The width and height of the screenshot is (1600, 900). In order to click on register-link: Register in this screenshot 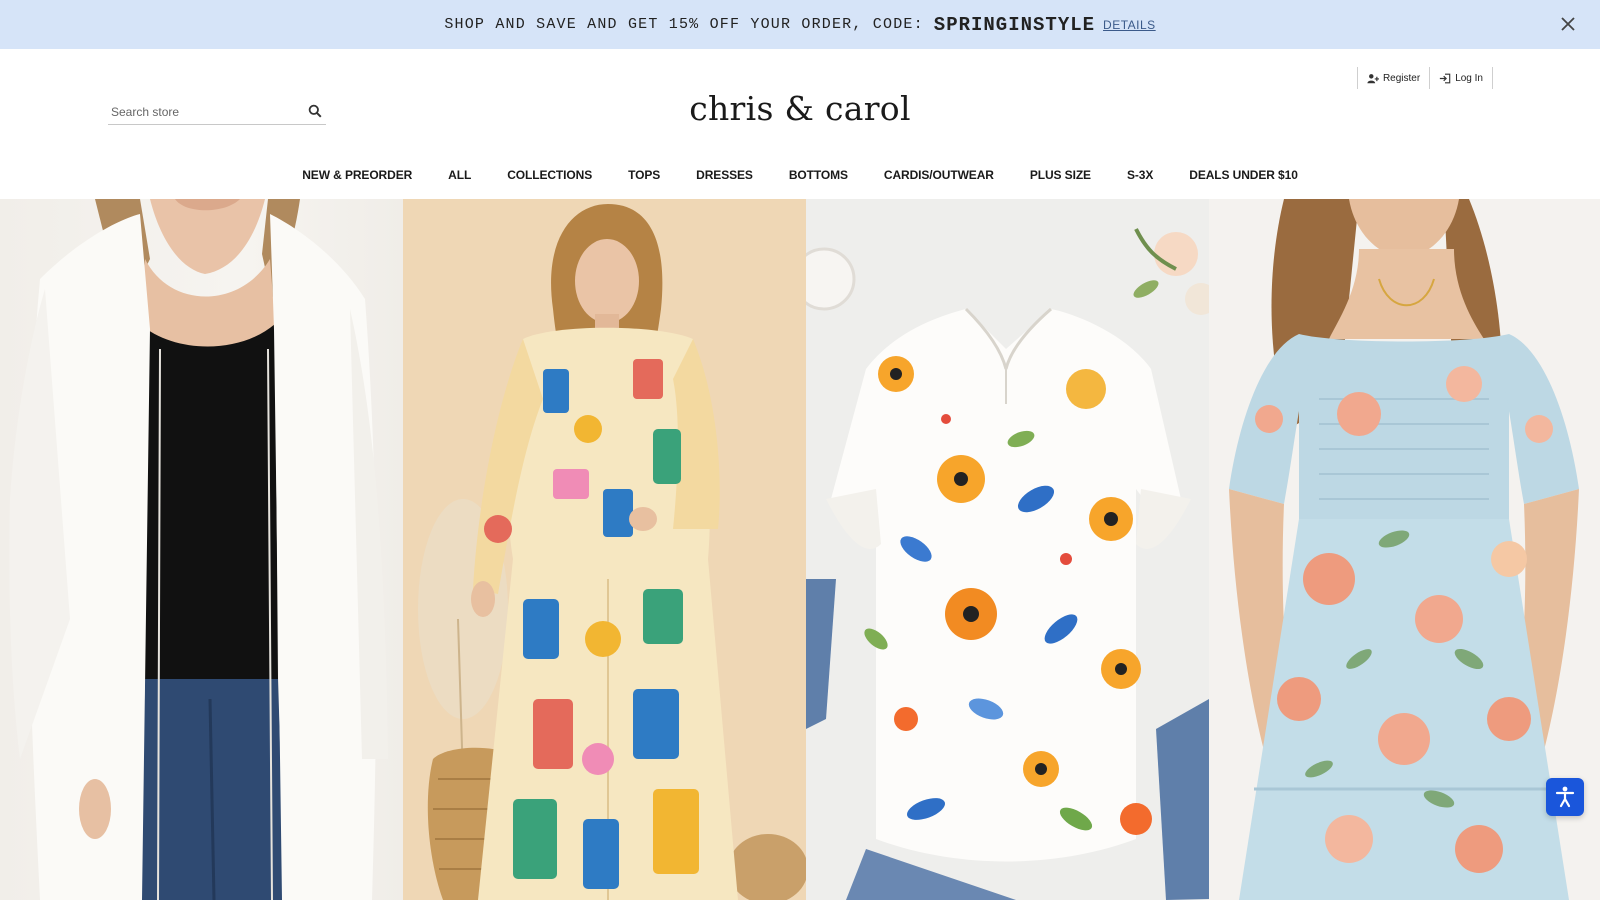, I will do `click(1393, 78)`.